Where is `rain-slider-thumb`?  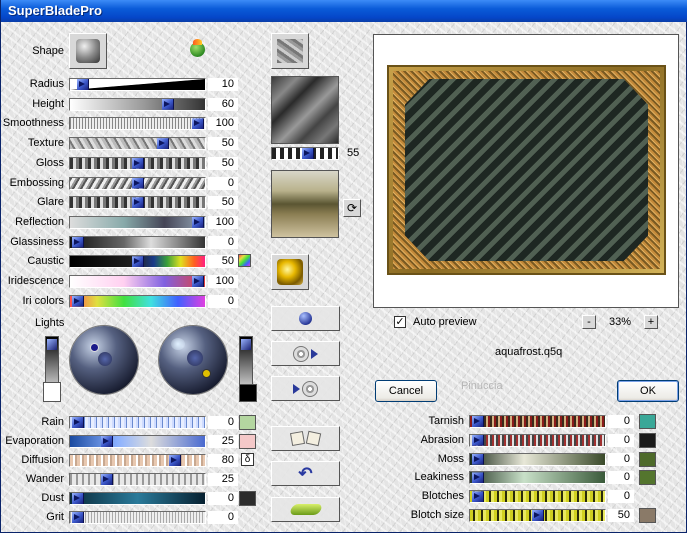 rain-slider-thumb is located at coordinates (78, 422).